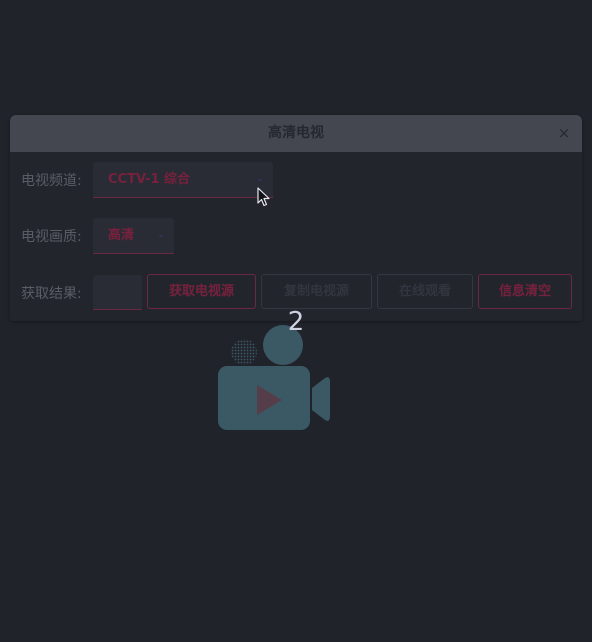 The image size is (592, 642). Describe the element at coordinates (244, 352) in the screenshot. I see `small-reel-icon` at that location.